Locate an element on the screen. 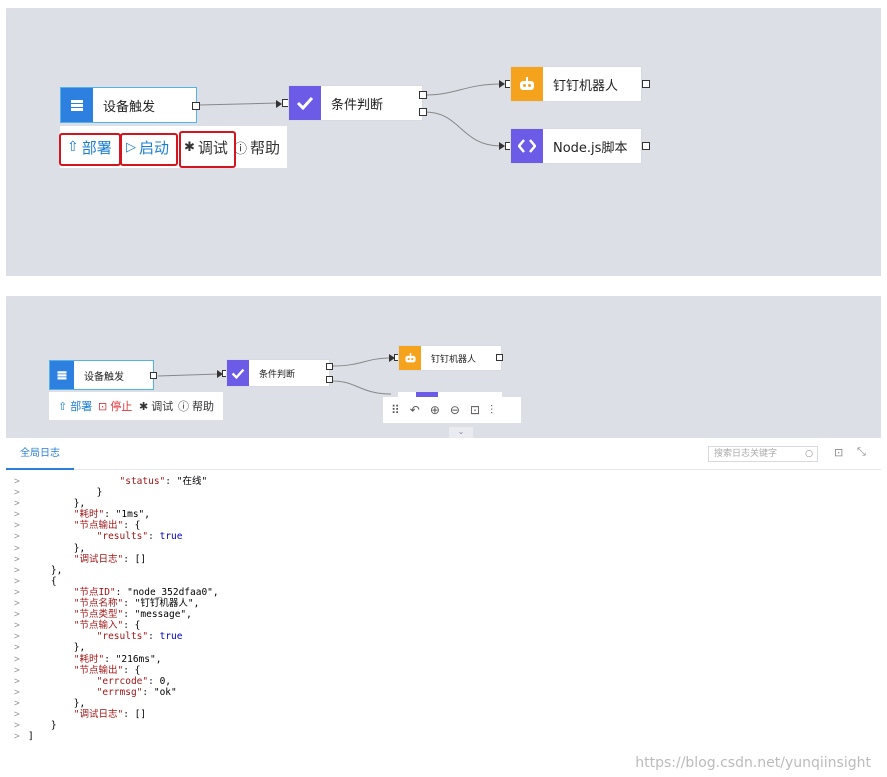  debug-button: ✱ 调试 is located at coordinates (156, 406).